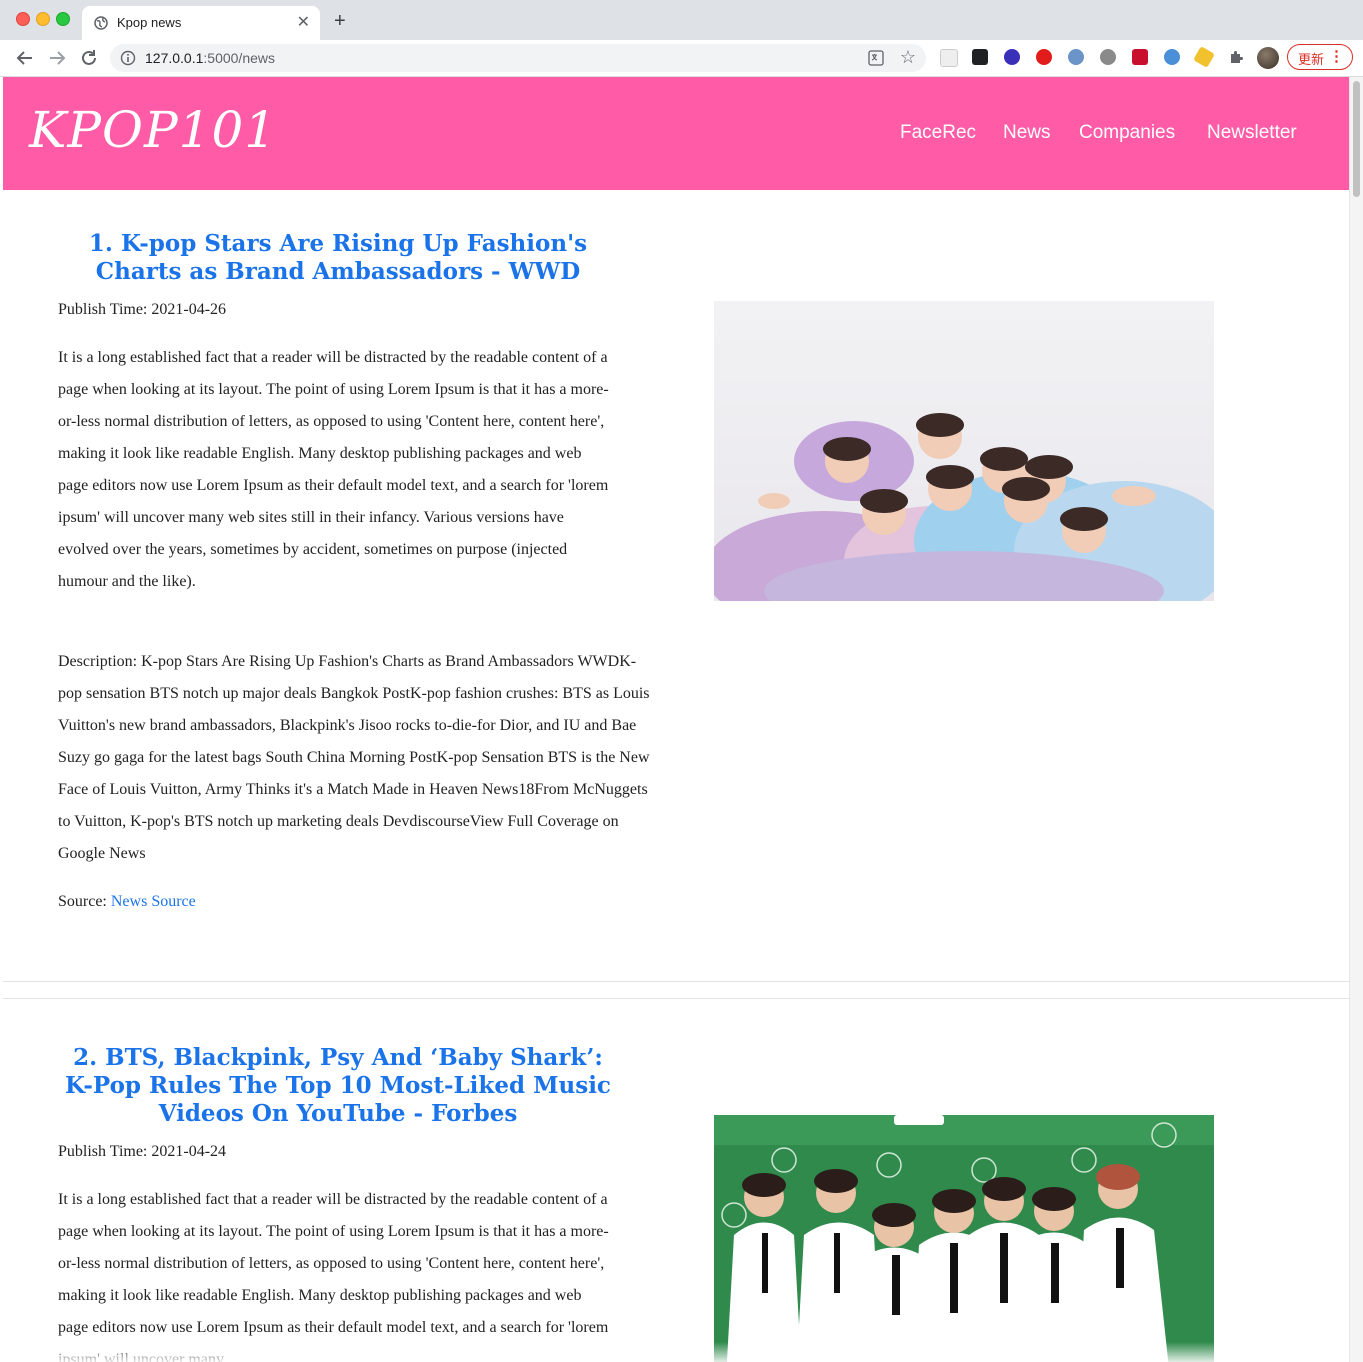 The image size is (1363, 1362). What do you see at coordinates (1252, 133) in the screenshot?
I see `nav-newsletter: Newsletter` at bounding box center [1252, 133].